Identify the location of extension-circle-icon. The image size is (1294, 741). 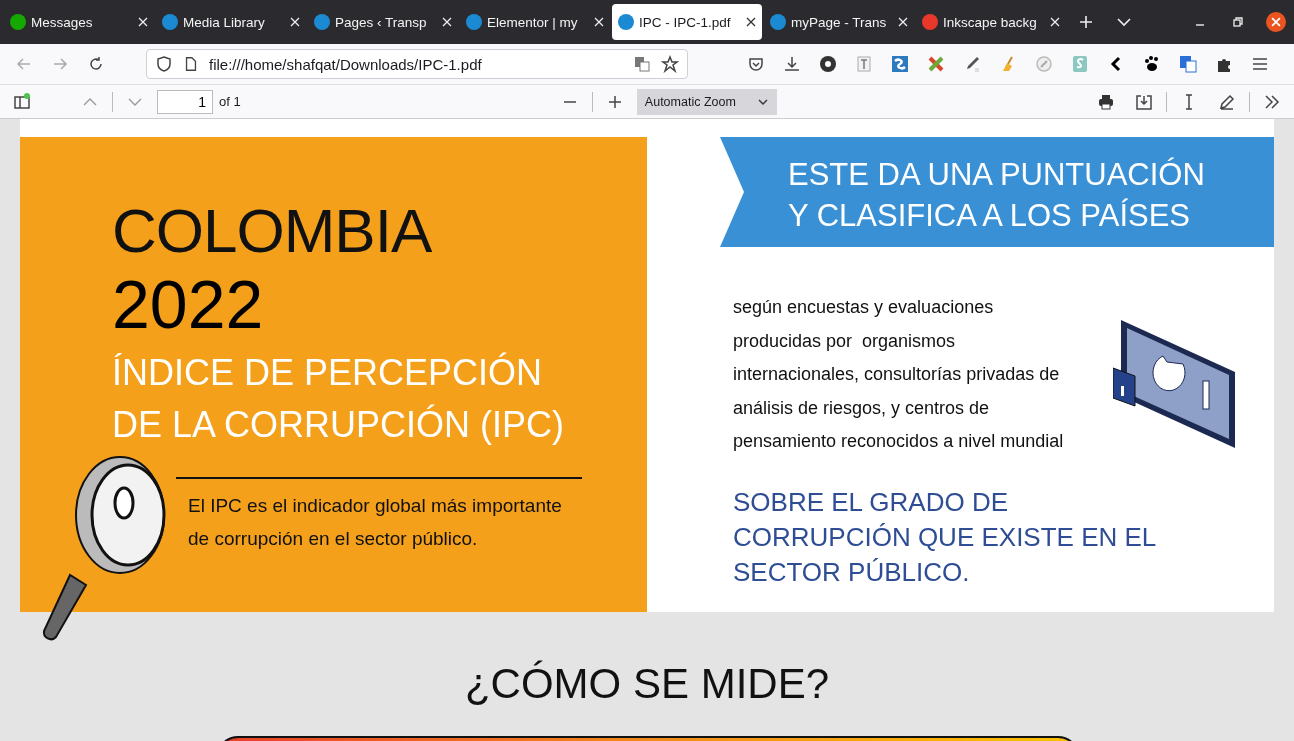
(828, 64).